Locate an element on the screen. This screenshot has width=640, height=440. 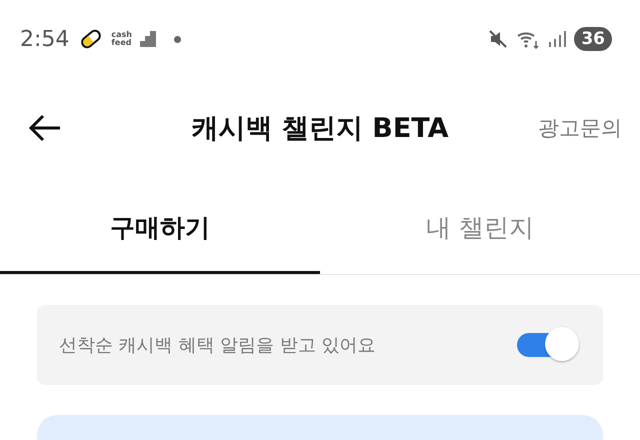
app-logo: cash feed is located at coordinates (121, 39).